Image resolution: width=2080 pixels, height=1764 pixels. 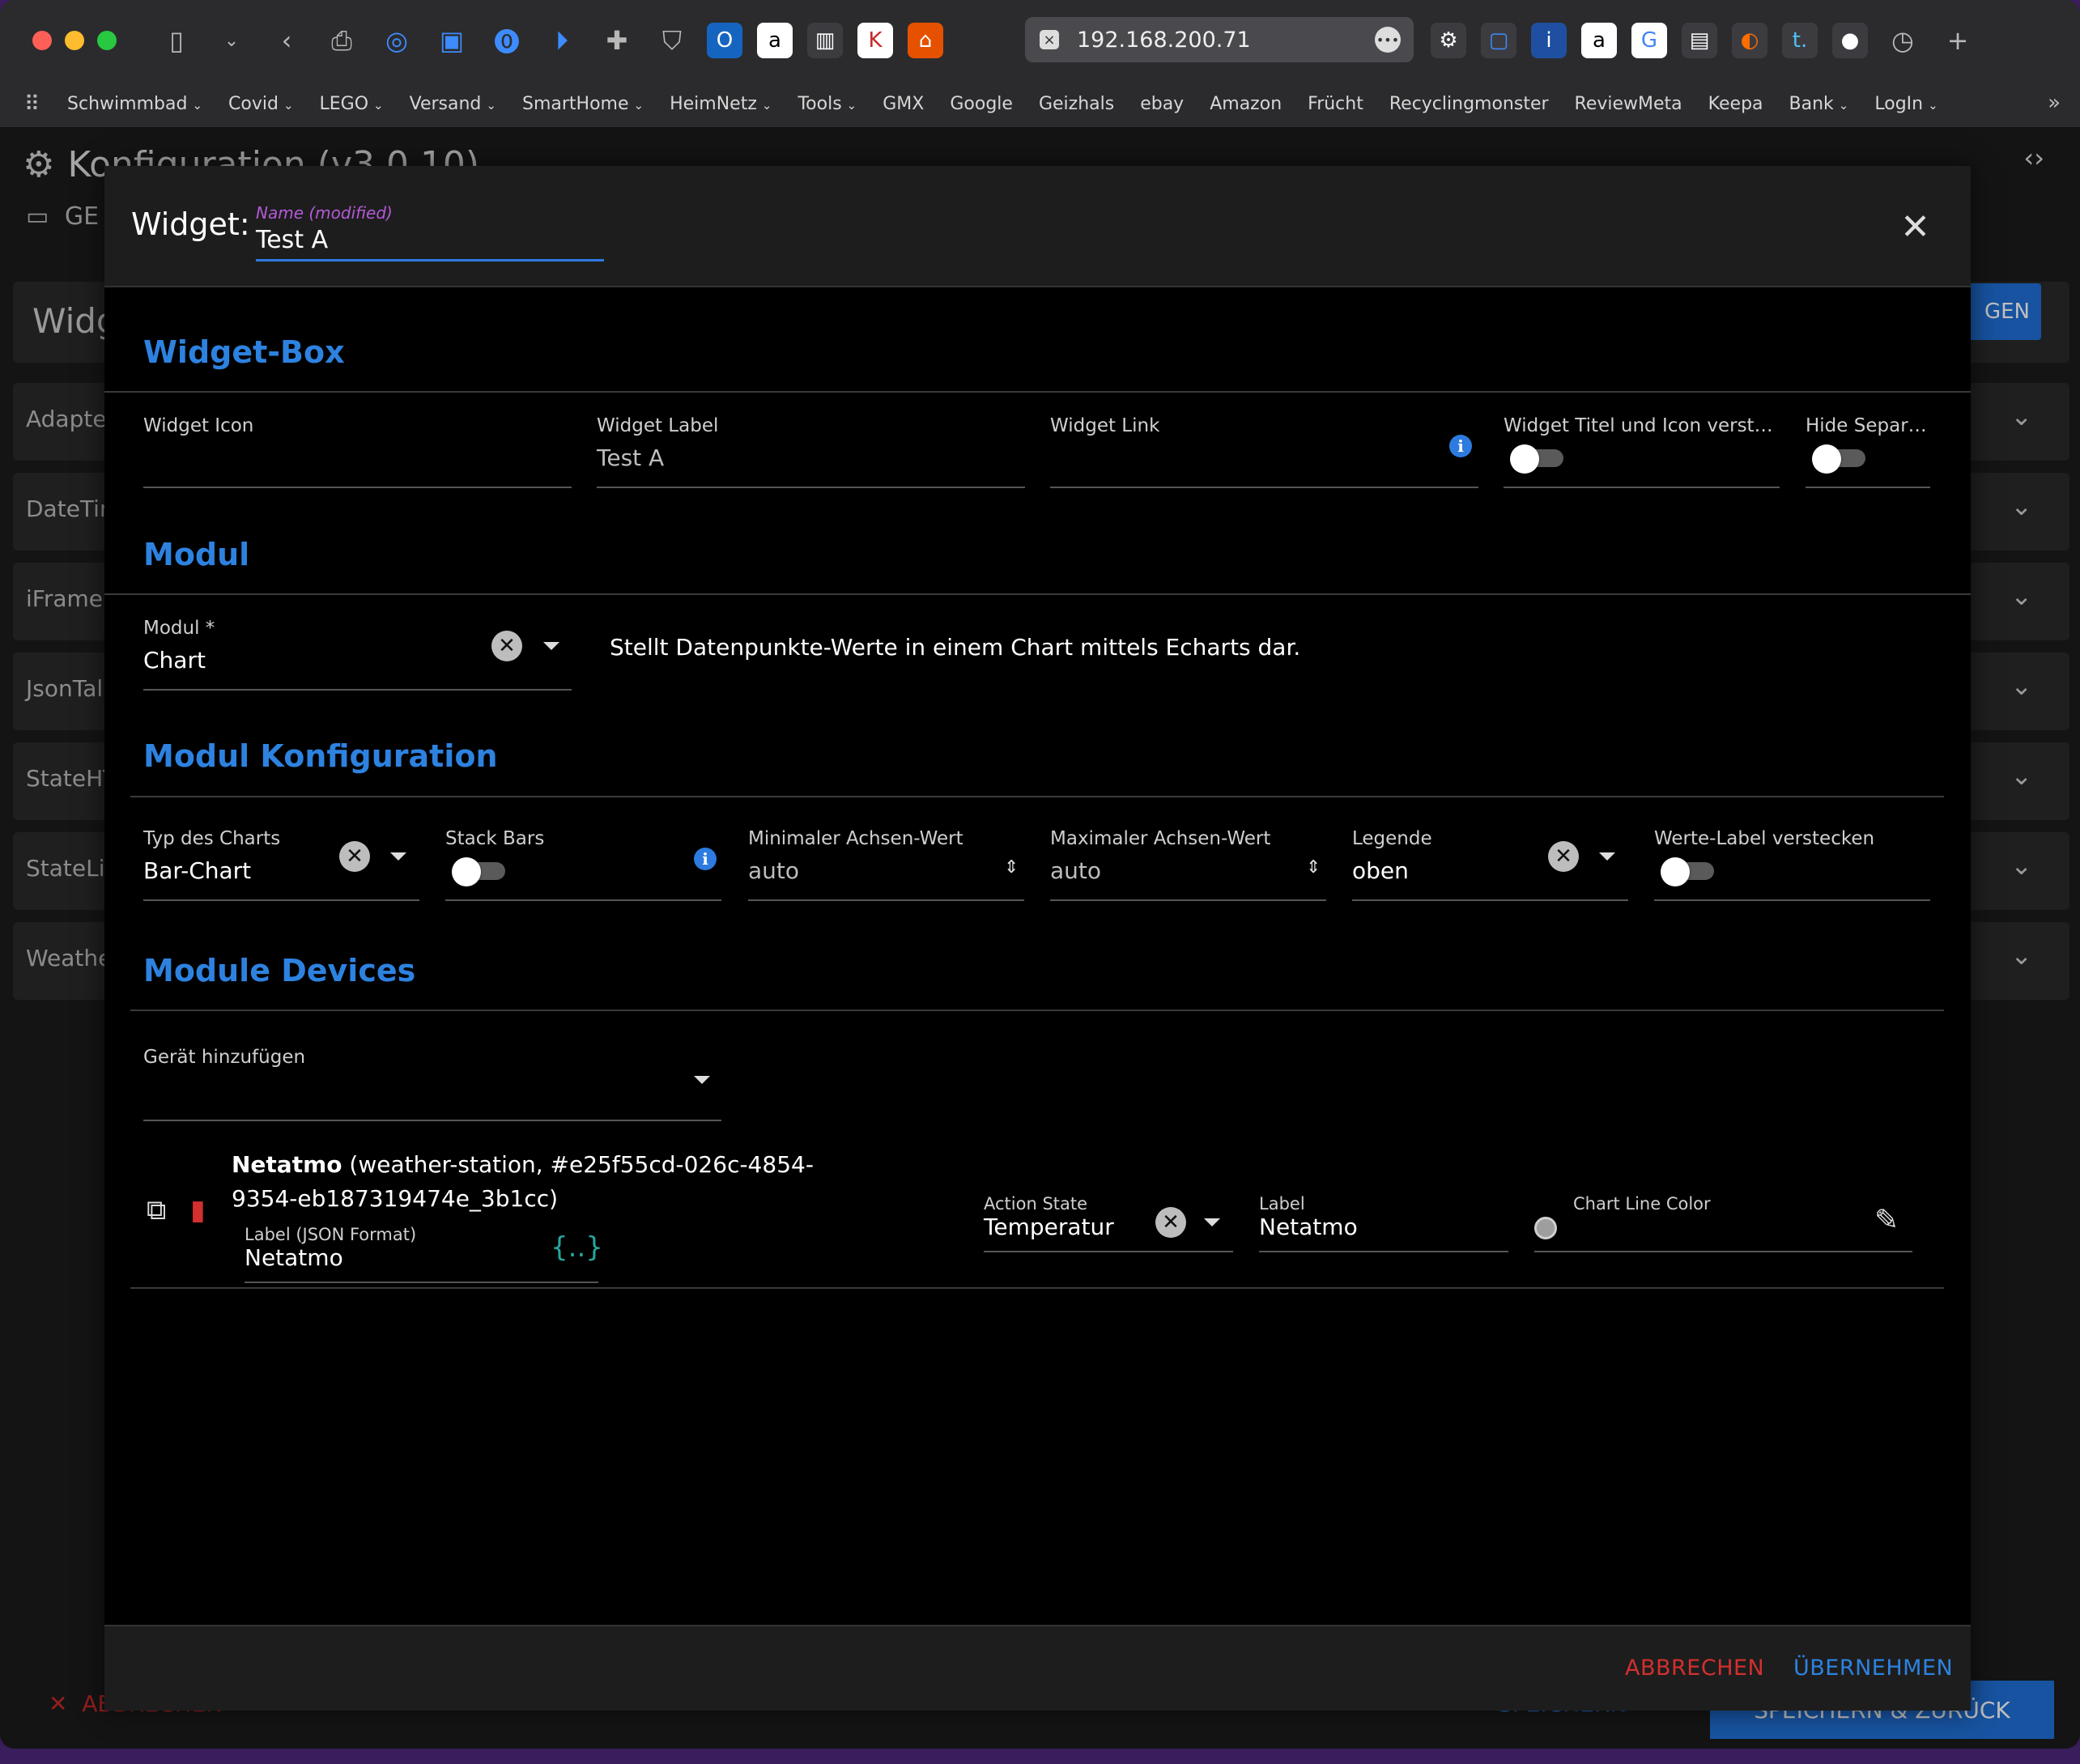 What do you see at coordinates (1536, 459) in the screenshot?
I see `hide-title-toggle` at bounding box center [1536, 459].